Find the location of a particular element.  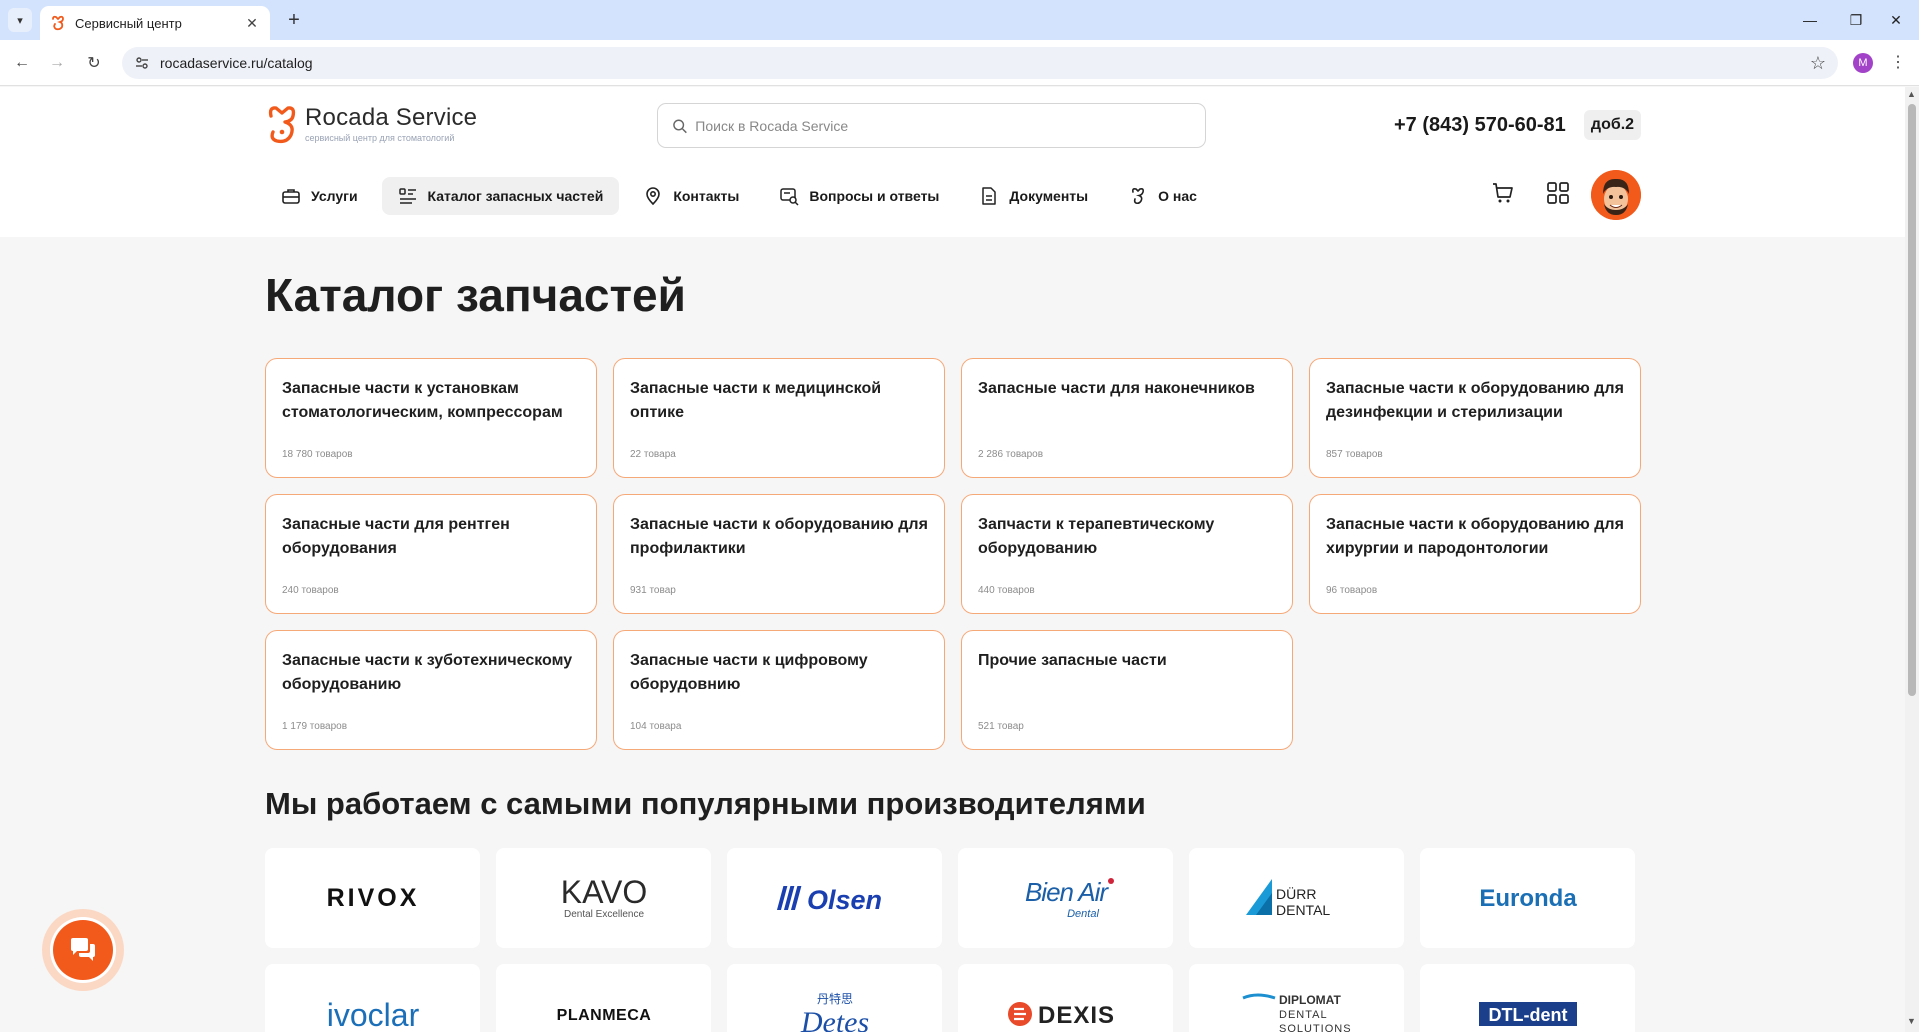

grid-icon is located at coordinates (1558, 193).